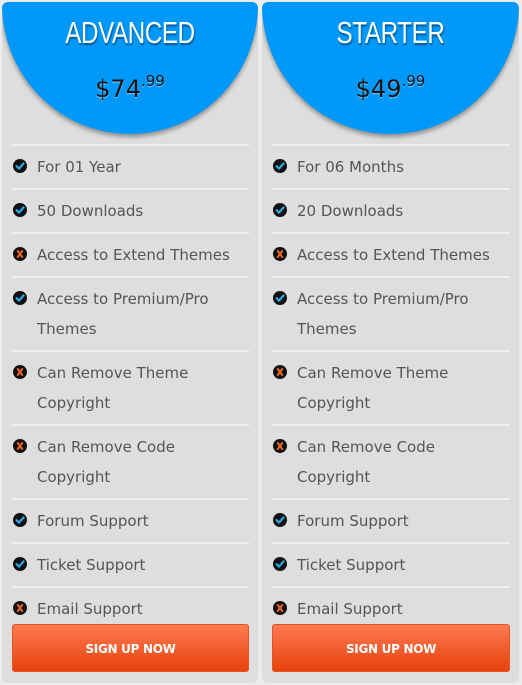 This screenshot has width=522, height=685. I want to click on feature-item: For 06 Months, so click(391, 168).